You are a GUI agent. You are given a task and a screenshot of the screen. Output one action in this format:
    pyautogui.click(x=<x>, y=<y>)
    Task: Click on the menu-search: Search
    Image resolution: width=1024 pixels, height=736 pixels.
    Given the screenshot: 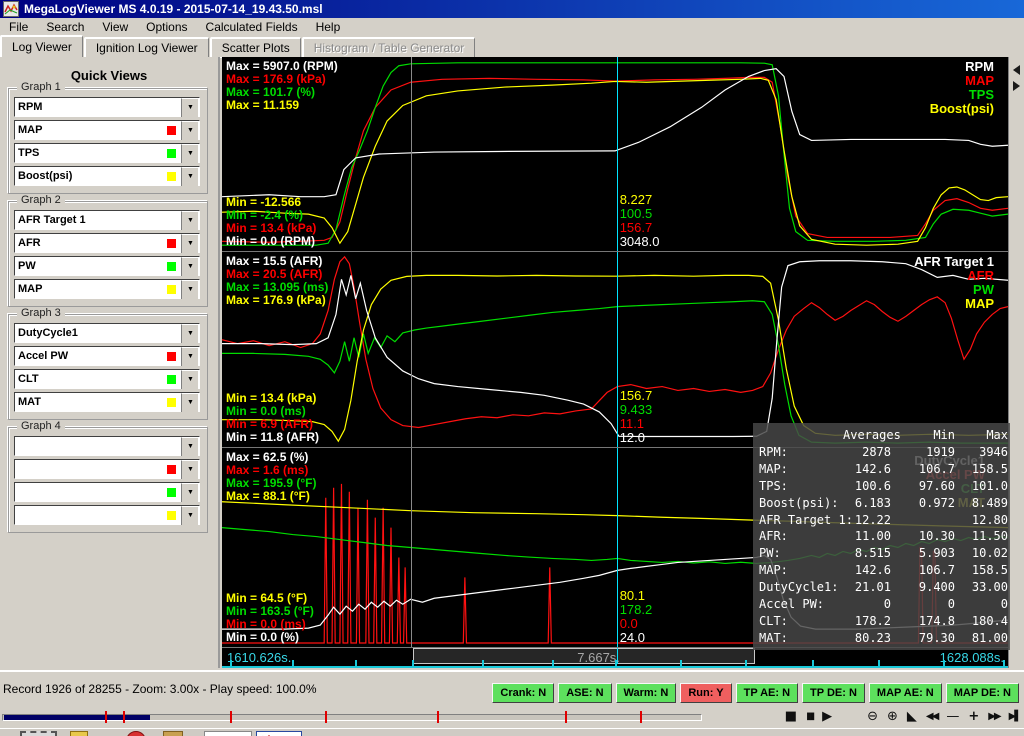 What is the action you would take?
    pyautogui.click(x=65, y=27)
    